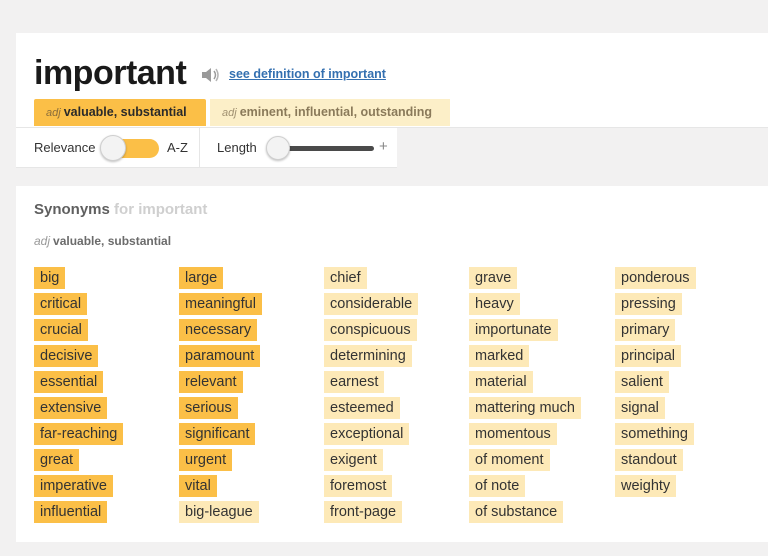  What do you see at coordinates (516, 512) in the screenshot?
I see `synonym-link: of substance` at bounding box center [516, 512].